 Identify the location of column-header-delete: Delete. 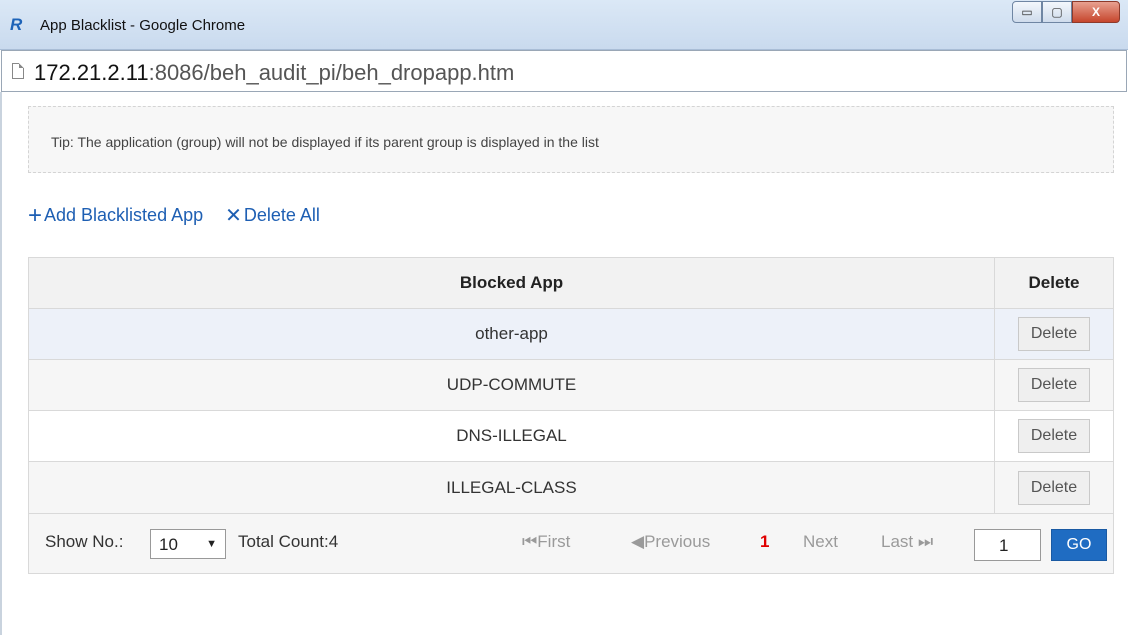
(1054, 282).